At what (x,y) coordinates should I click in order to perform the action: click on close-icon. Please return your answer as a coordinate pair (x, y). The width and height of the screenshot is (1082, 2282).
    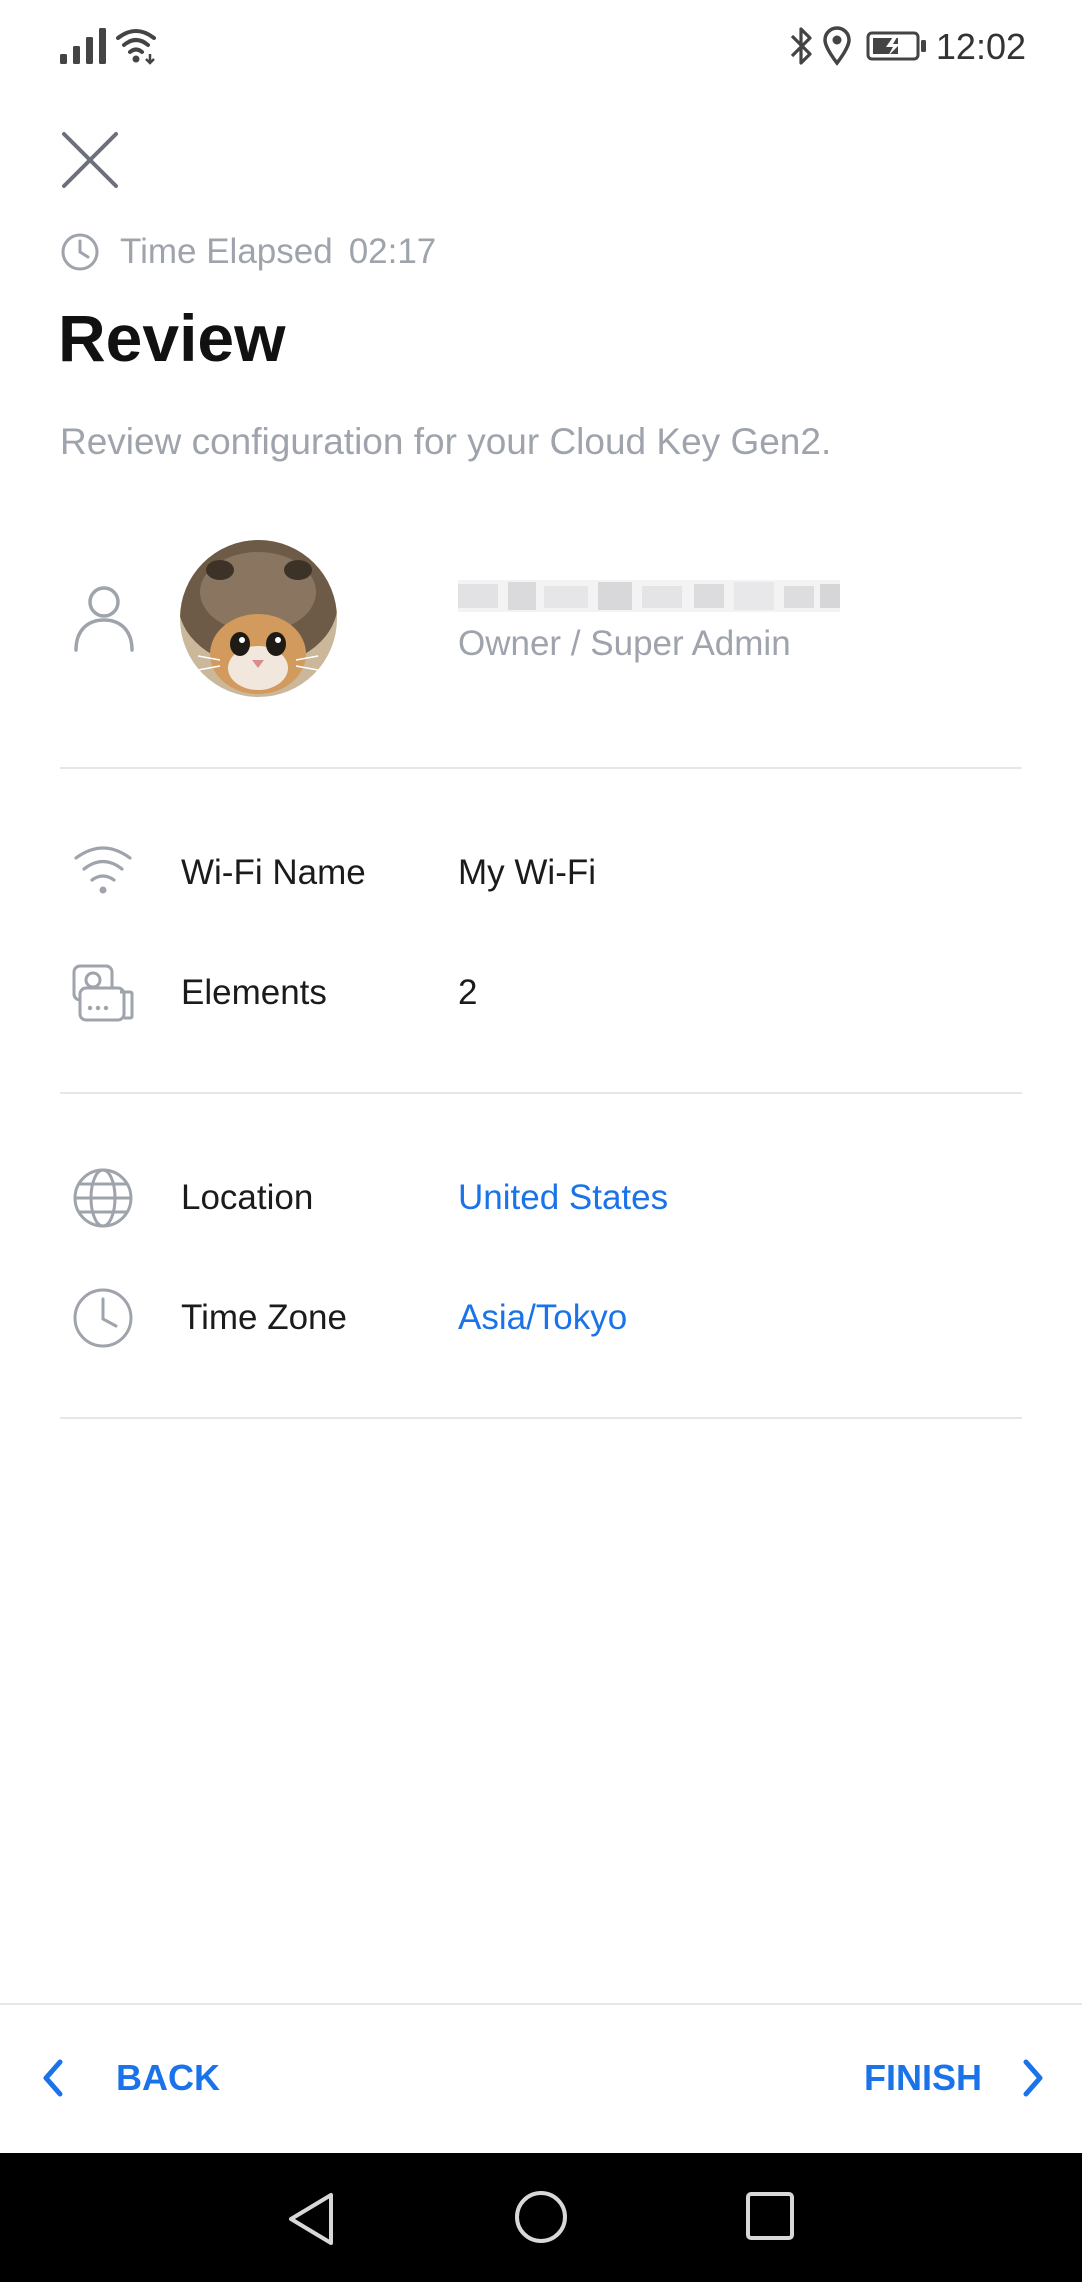
    Looking at the image, I should click on (90, 160).